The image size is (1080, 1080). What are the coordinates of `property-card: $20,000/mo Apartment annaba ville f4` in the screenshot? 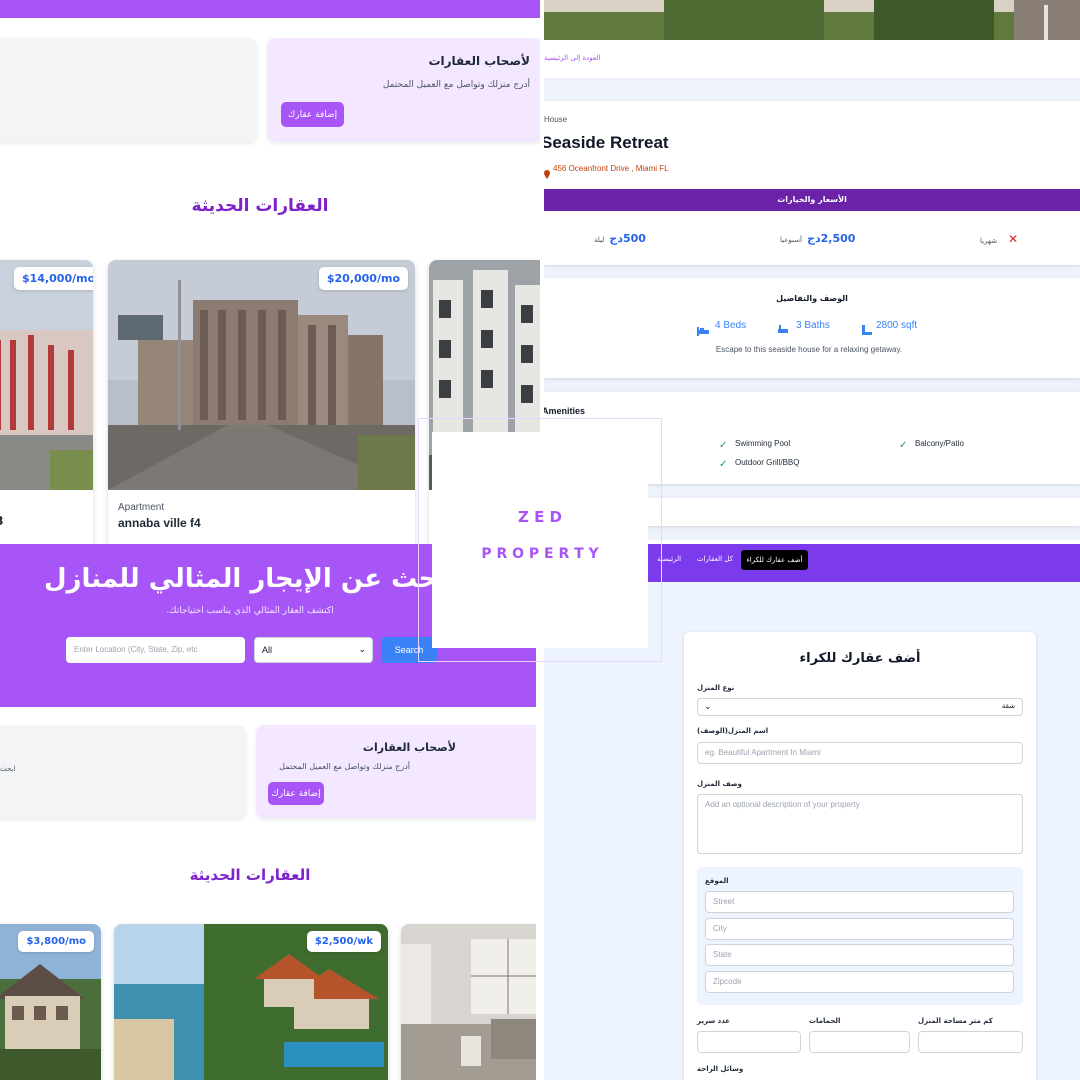 It's located at (261, 402).